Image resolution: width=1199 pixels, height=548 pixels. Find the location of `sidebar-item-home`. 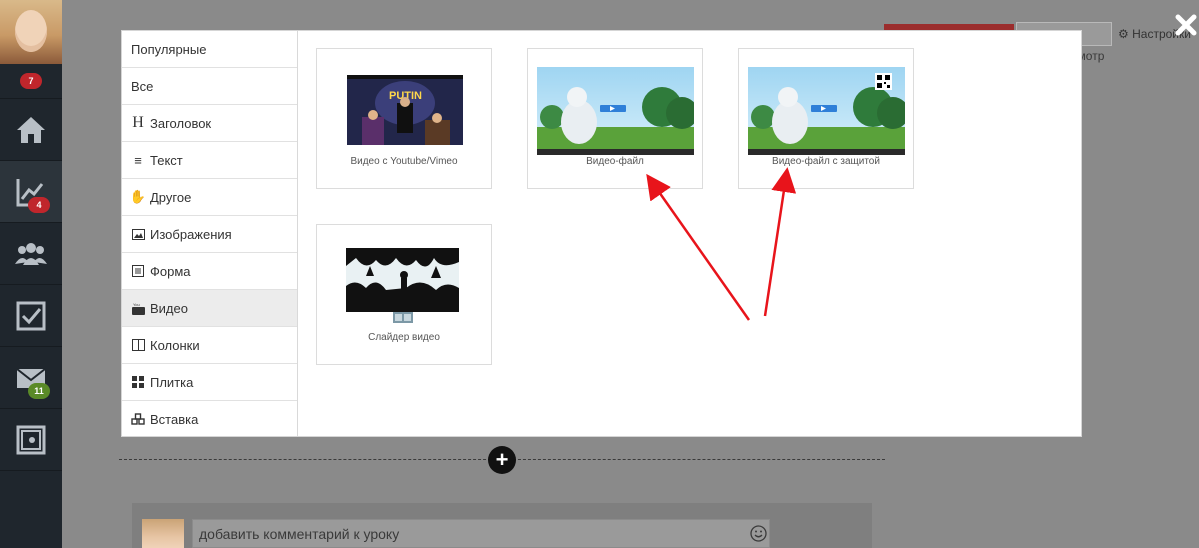

sidebar-item-home is located at coordinates (31, 130).